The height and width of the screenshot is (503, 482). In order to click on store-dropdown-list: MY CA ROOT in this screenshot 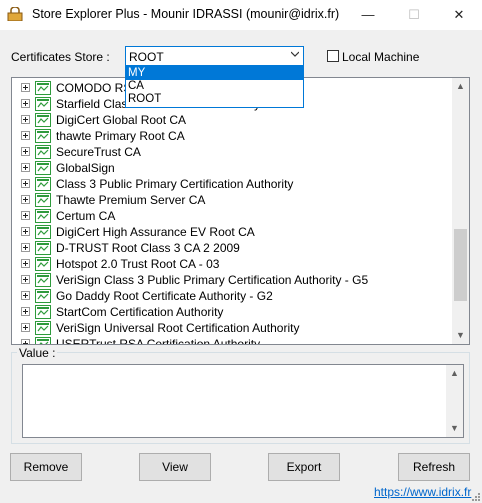, I will do `click(214, 87)`.